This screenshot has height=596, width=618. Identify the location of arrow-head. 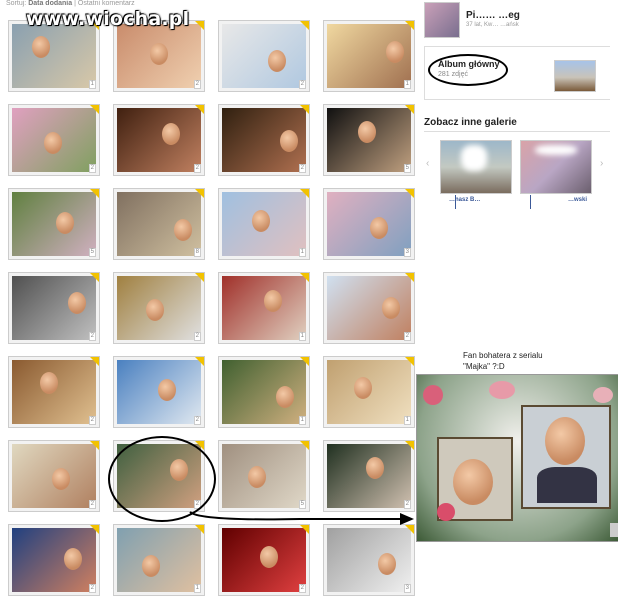
(407, 519).